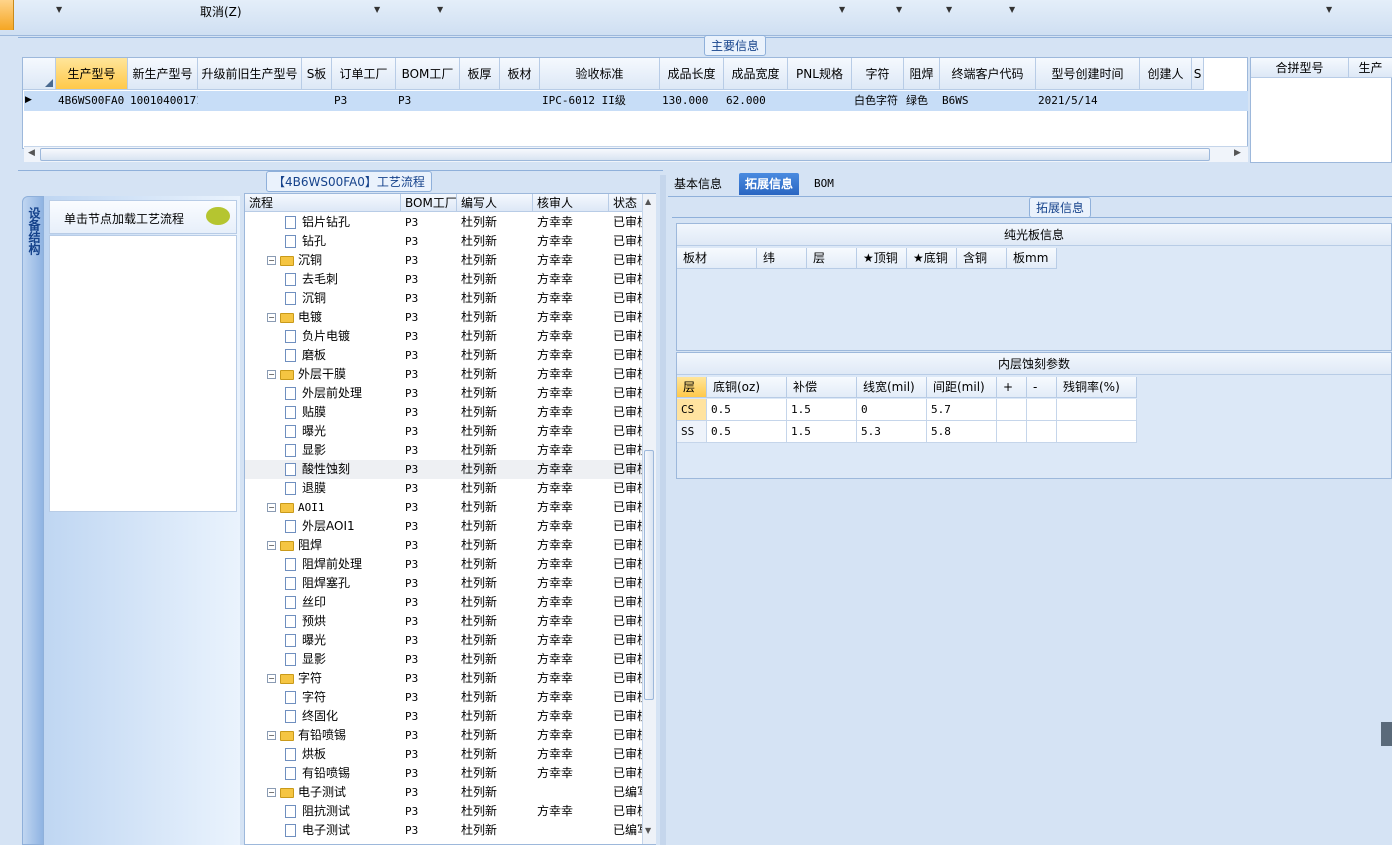 This screenshot has width=1392, height=845. What do you see at coordinates (756, 101) in the screenshot?
I see `table-cell: 62.000` at bounding box center [756, 101].